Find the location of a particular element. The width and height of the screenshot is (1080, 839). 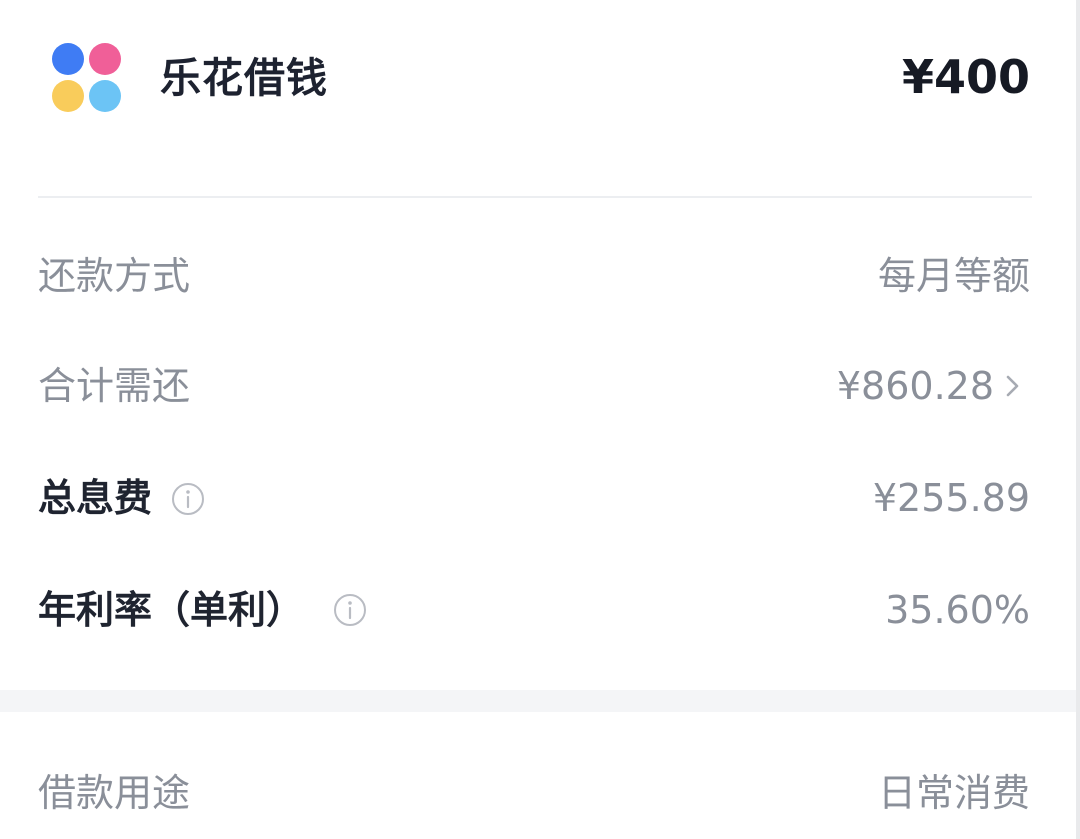

brand-name: 乐花借钱 is located at coordinates (244, 78).